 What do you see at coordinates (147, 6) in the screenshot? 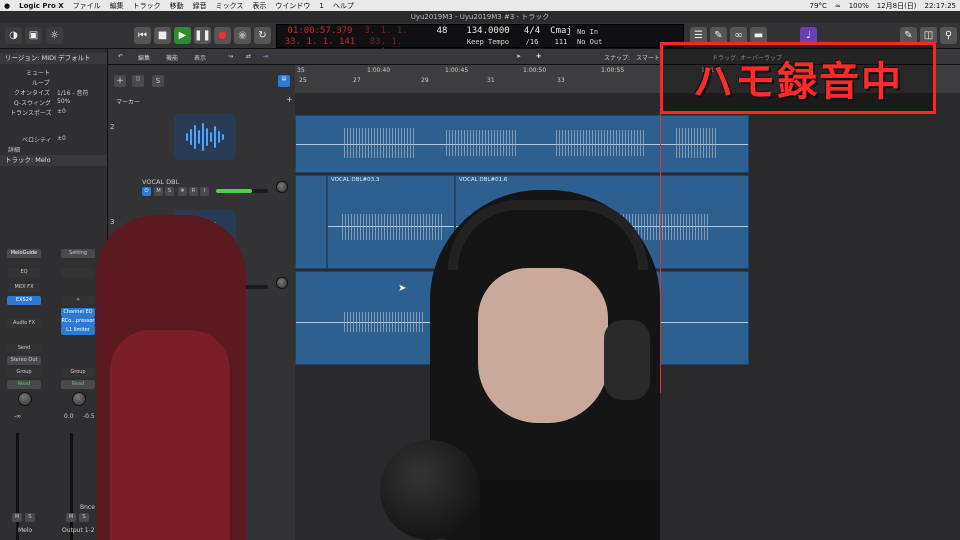
I see `menu-track: トラック` at bounding box center [147, 6].